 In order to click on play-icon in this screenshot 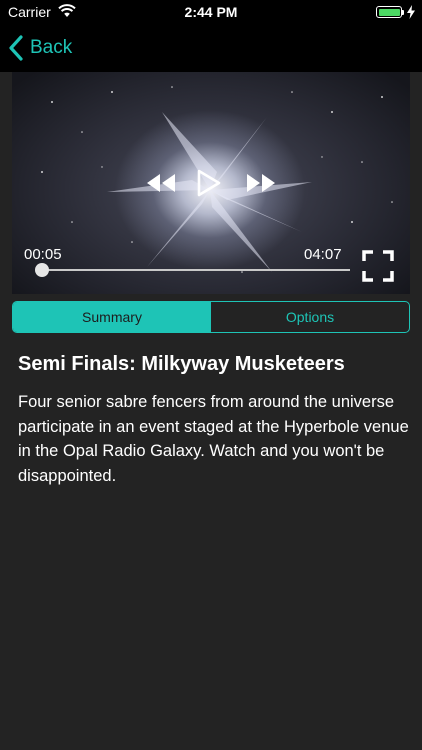, I will do `click(209, 183)`.